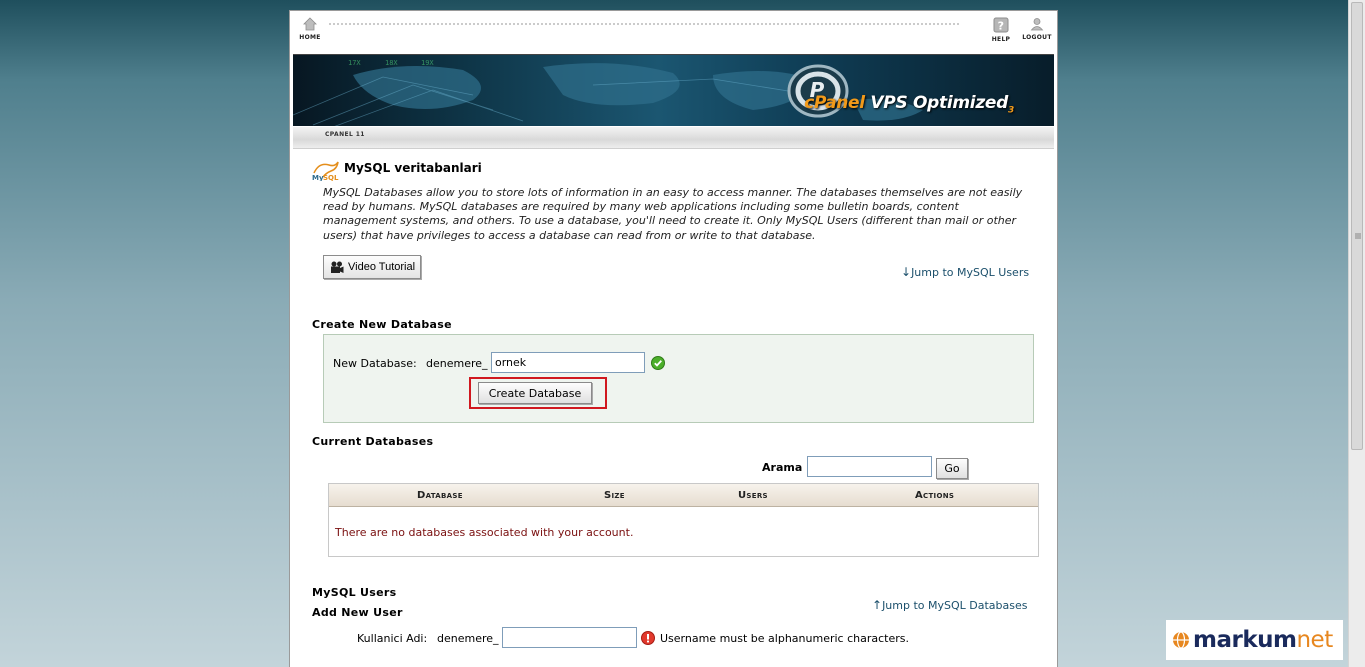 This screenshot has height=667, width=1365. I want to click on mysql-users-heading: MySQL Users, so click(354, 592).